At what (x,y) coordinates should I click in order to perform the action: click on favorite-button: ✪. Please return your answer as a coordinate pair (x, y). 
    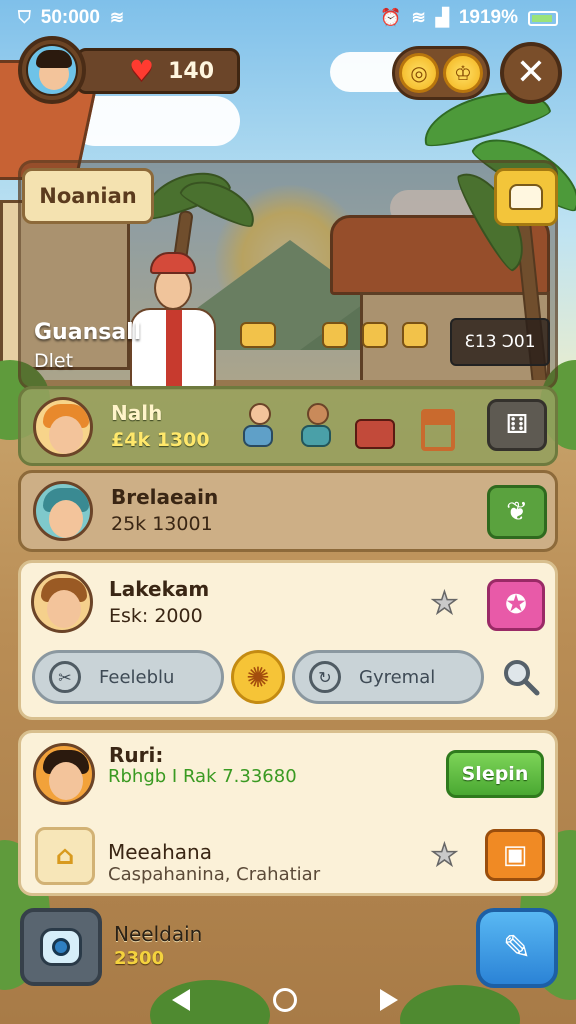
    Looking at the image, I should click on (516, 605).